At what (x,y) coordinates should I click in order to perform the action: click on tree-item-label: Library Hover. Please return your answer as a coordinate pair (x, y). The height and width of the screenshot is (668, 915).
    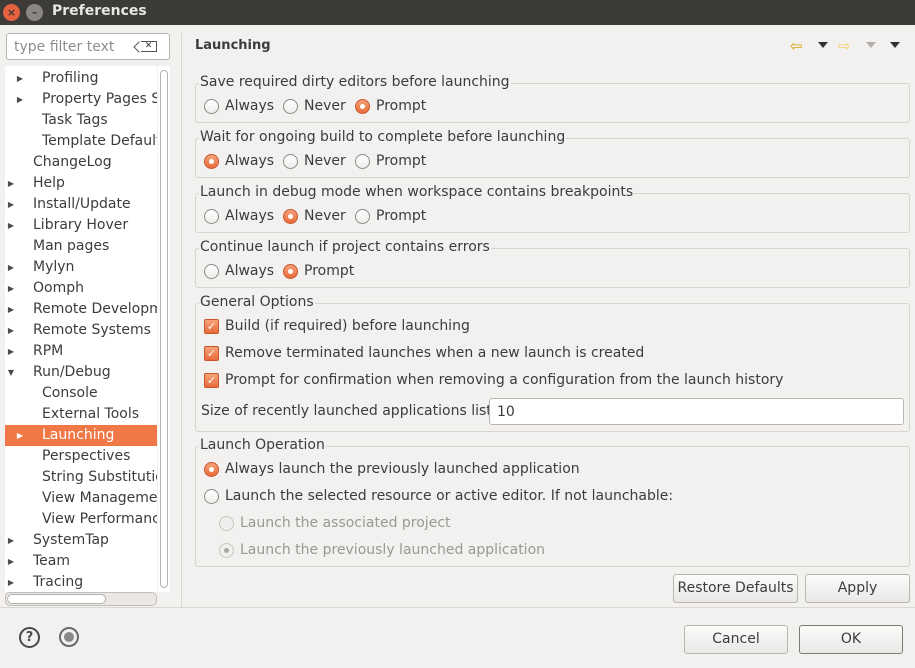
    Looking at the image, I should click on (81, 225).